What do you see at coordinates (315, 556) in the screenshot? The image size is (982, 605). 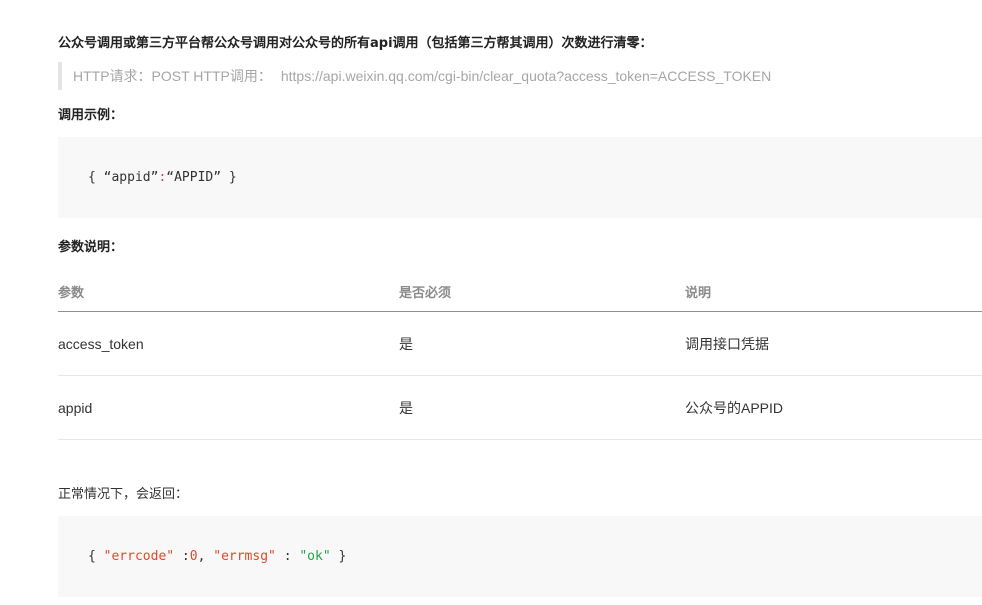 I see `resp-value-errmsg: "ok"` at bounding box center [315, 556].